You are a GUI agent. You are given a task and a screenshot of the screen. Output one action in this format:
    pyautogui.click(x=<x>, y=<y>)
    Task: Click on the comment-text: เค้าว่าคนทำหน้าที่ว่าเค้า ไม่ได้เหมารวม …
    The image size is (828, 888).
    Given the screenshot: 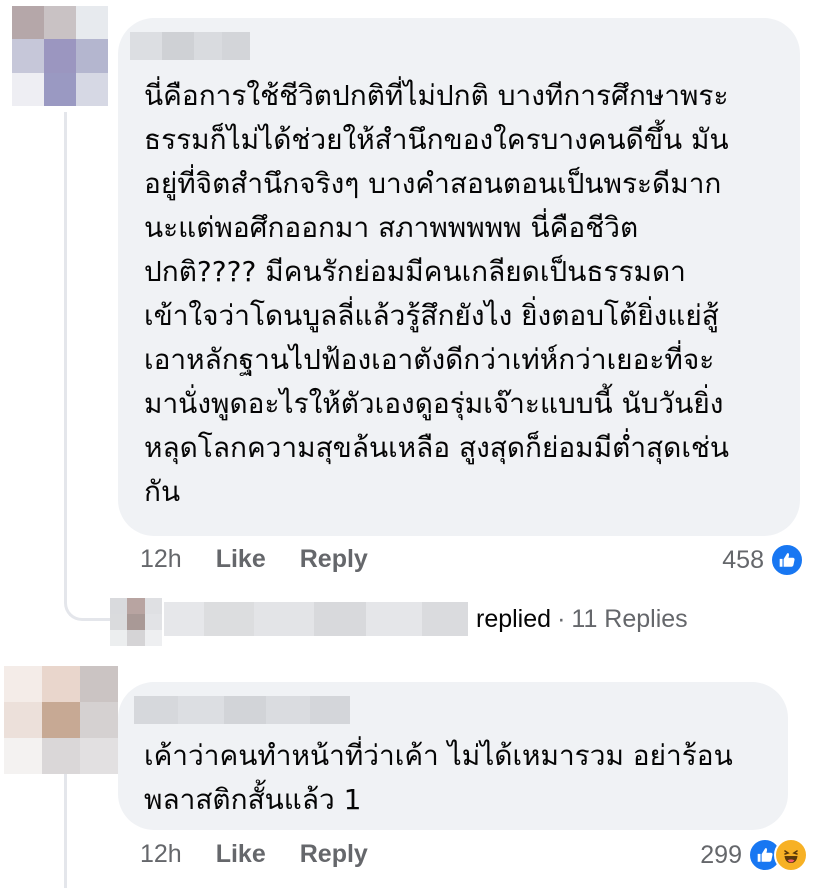 What is the action you would take?
    pyautogui.click(x=438, y=777)
    